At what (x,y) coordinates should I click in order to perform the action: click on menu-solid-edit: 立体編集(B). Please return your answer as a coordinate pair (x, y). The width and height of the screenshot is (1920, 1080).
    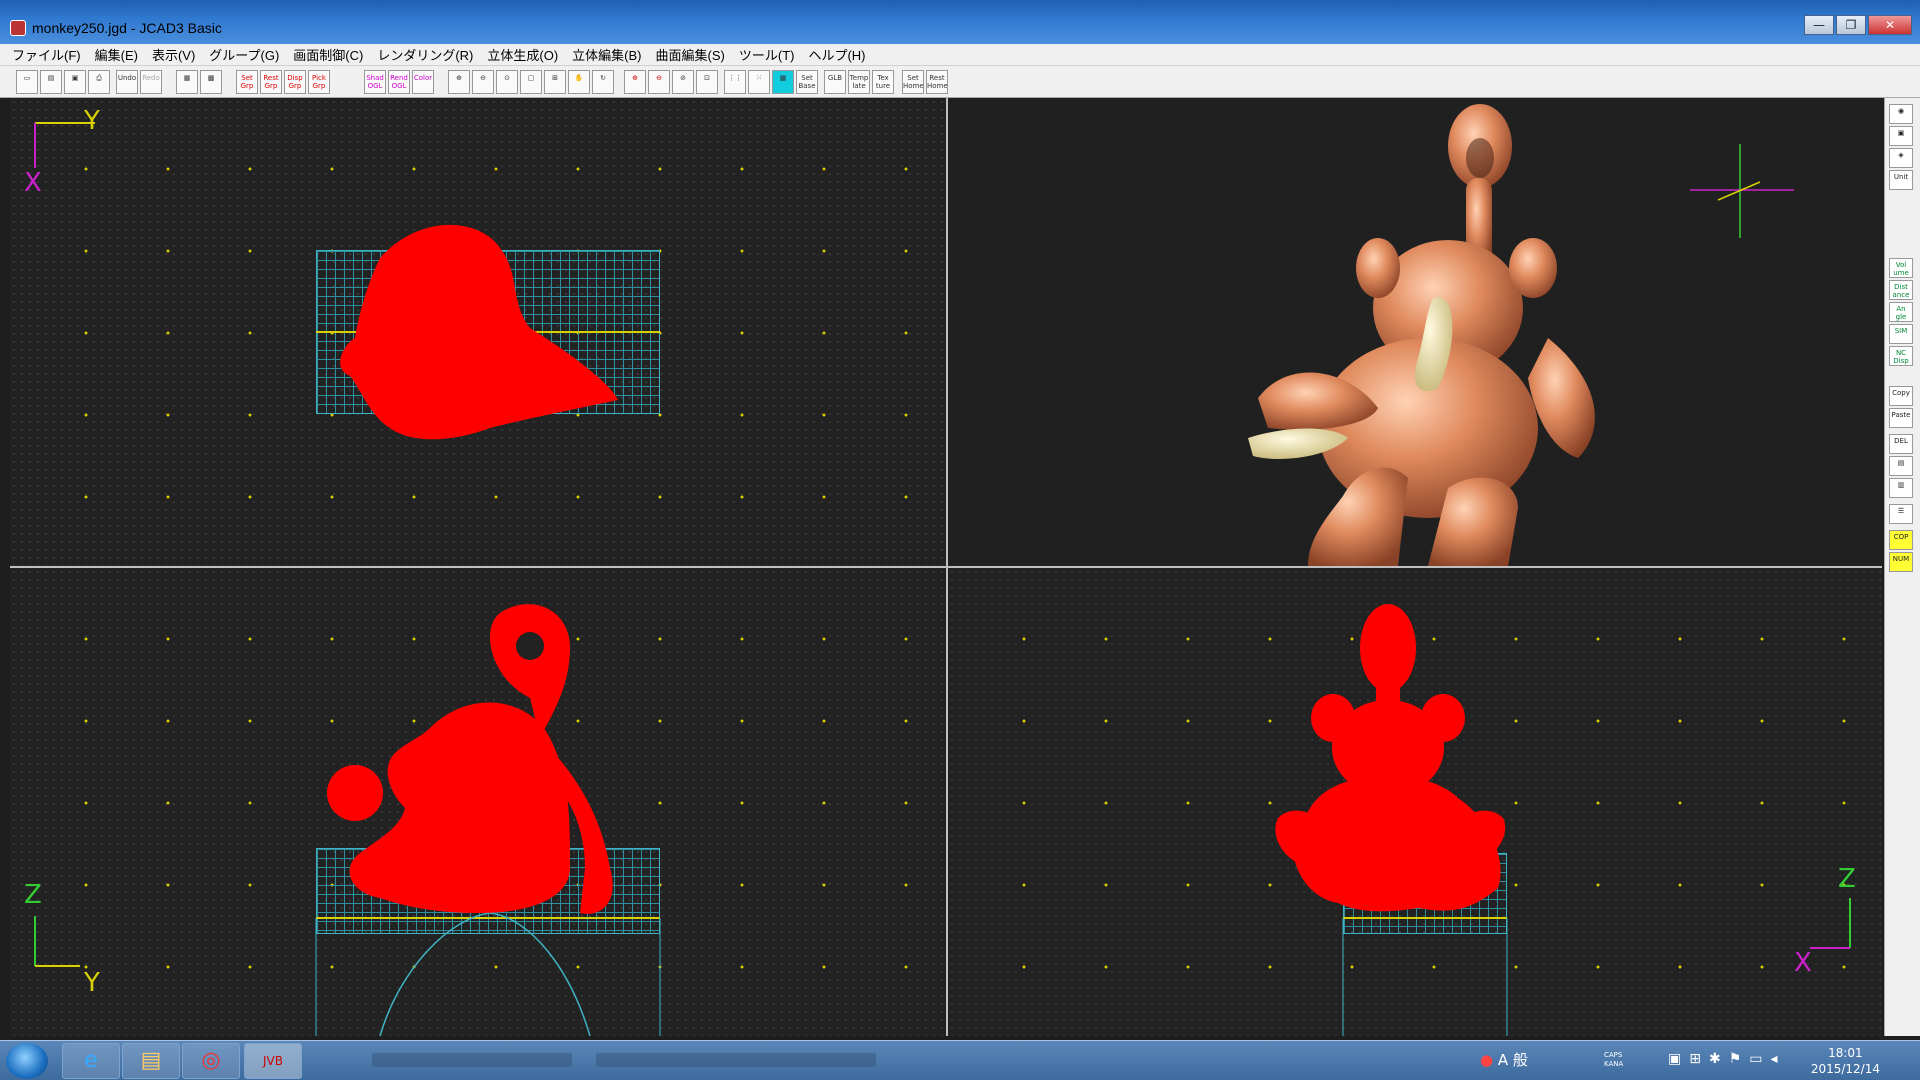
    Looking at the image, I should click on (606, 54).